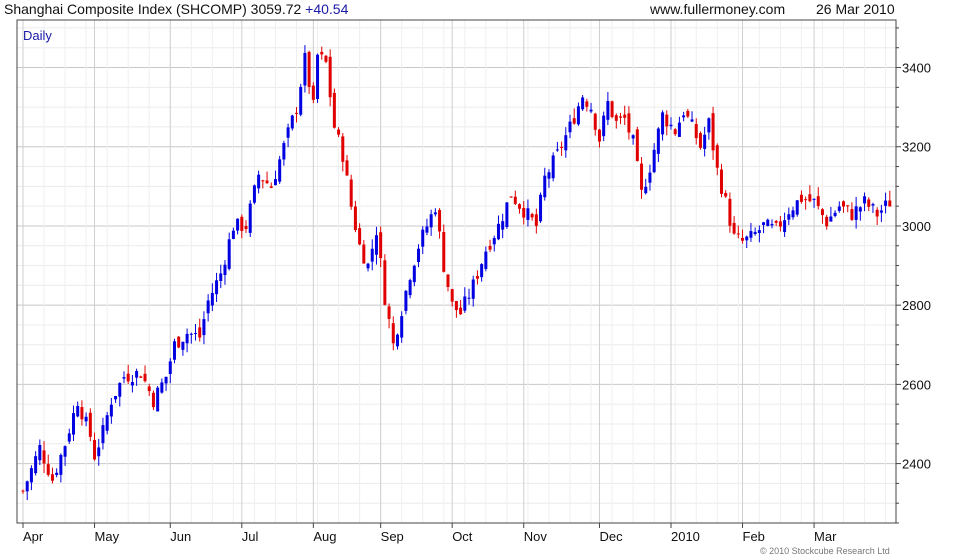 The height and width of the screenshot is (560, 980). I want to click on y-tick-label: 3200, so click(916, 147).